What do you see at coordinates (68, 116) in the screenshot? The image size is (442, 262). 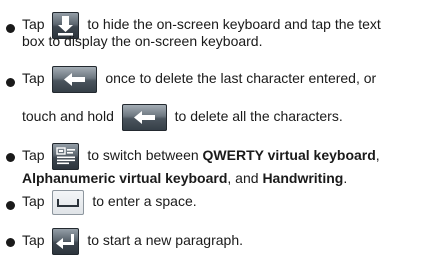 I see `list-text: touch and hold` at bounding box center [68, 116].